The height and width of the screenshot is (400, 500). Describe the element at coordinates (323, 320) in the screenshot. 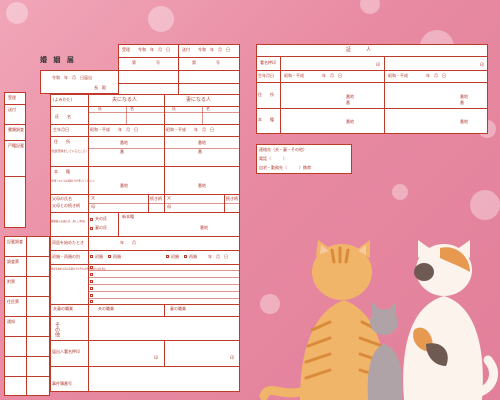

I see `orange-cat` at that location.